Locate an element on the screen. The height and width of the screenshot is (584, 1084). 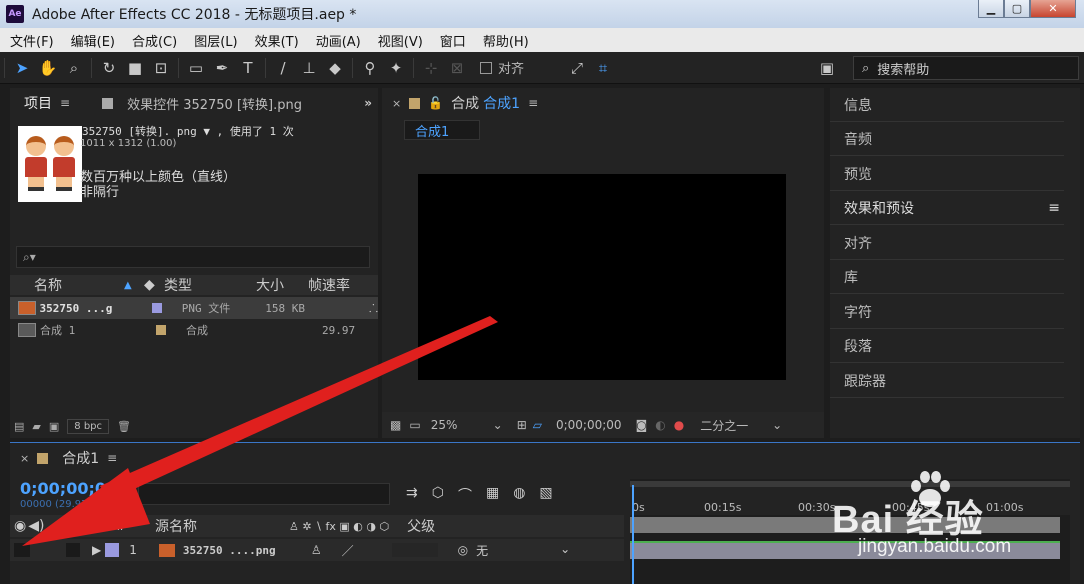
type-tool-icon: T is located at coordinates (248, 68).